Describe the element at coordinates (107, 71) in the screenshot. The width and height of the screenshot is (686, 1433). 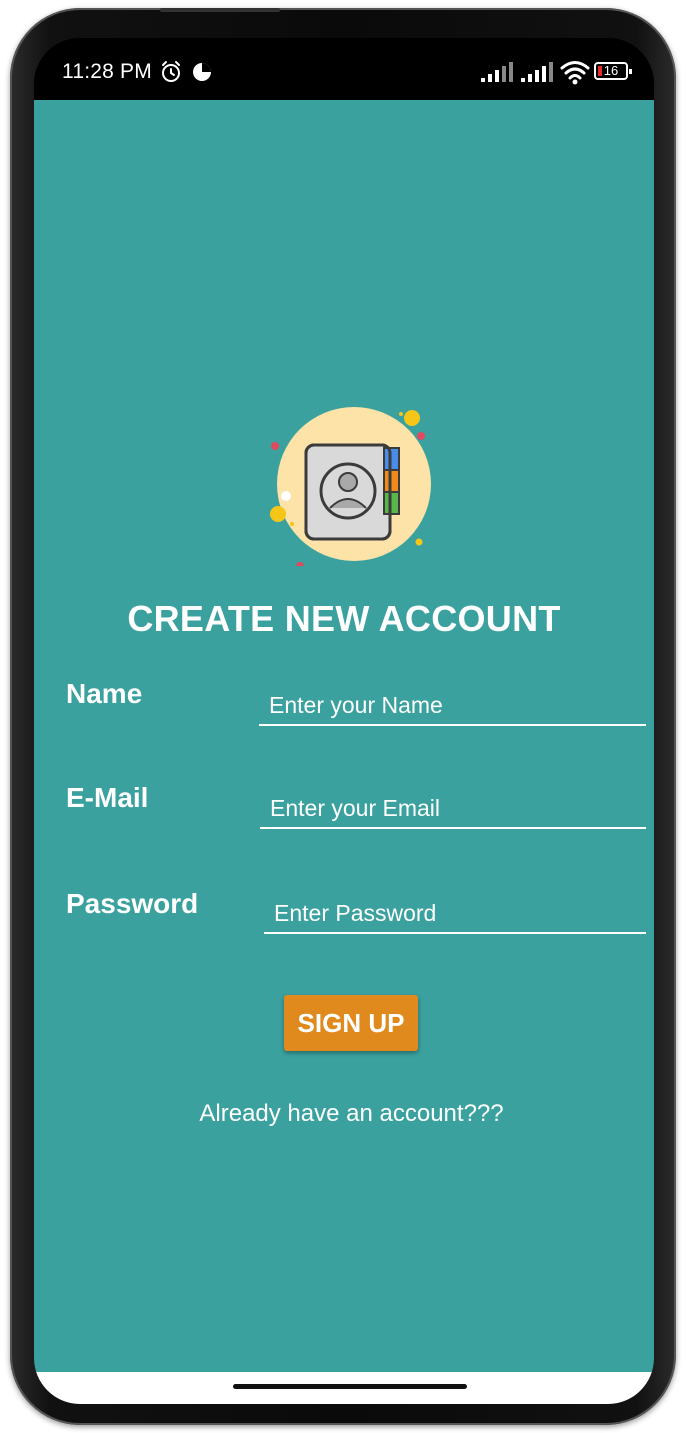
I see `status-time: 11:28 PM` at that location.